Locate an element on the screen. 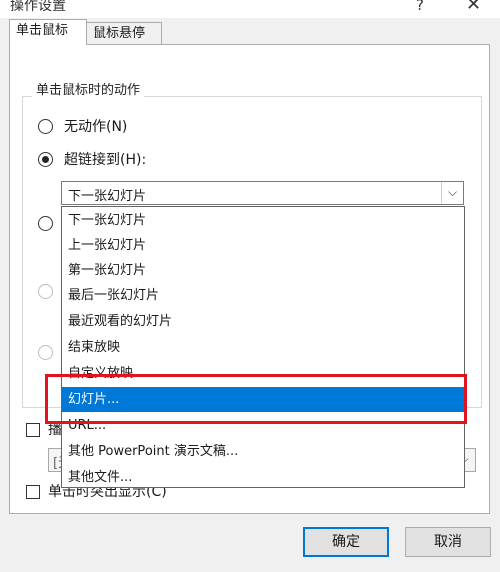 The image size is (500, 572). run-program-radio is located at coordinates (45, 223).